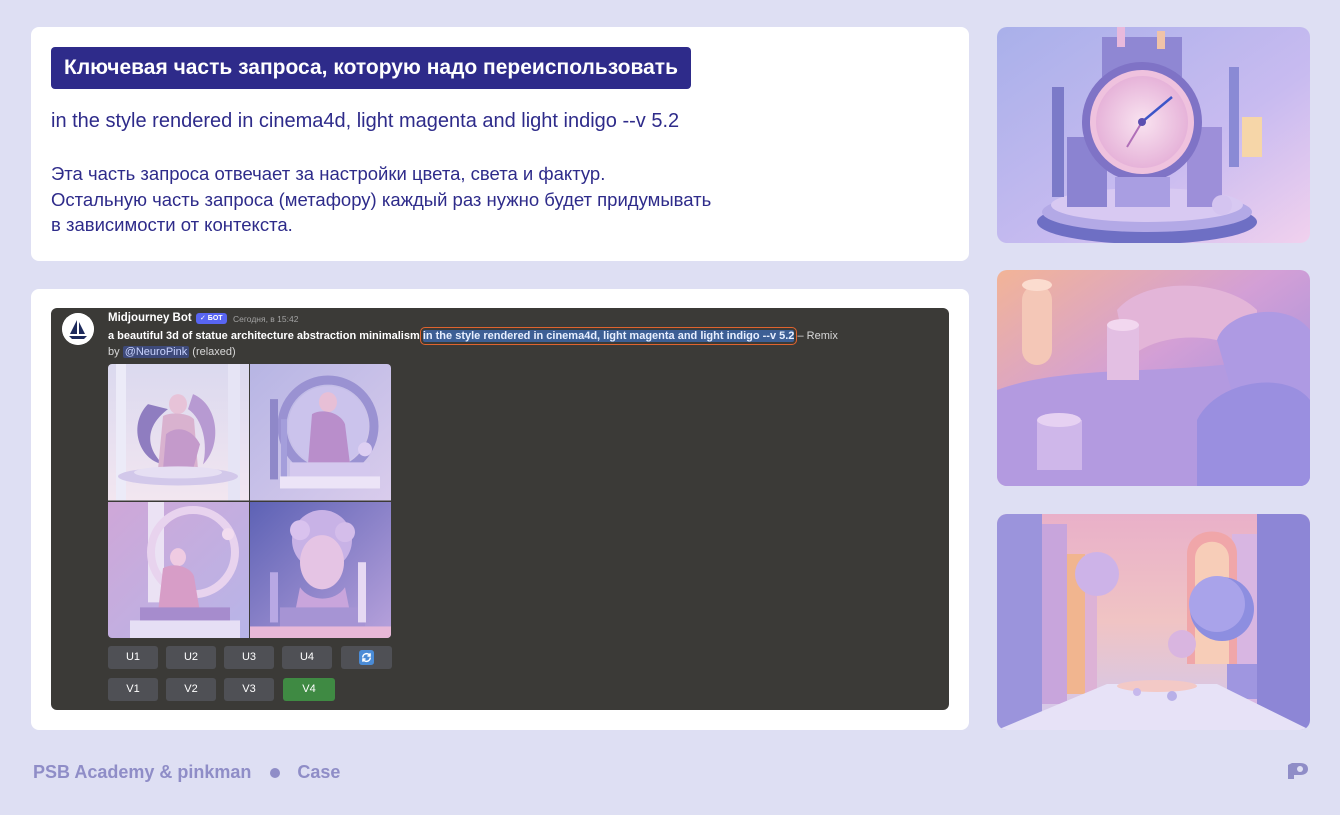  I want to click on bot-badge: ✓ БОТ, so click(211, 318).